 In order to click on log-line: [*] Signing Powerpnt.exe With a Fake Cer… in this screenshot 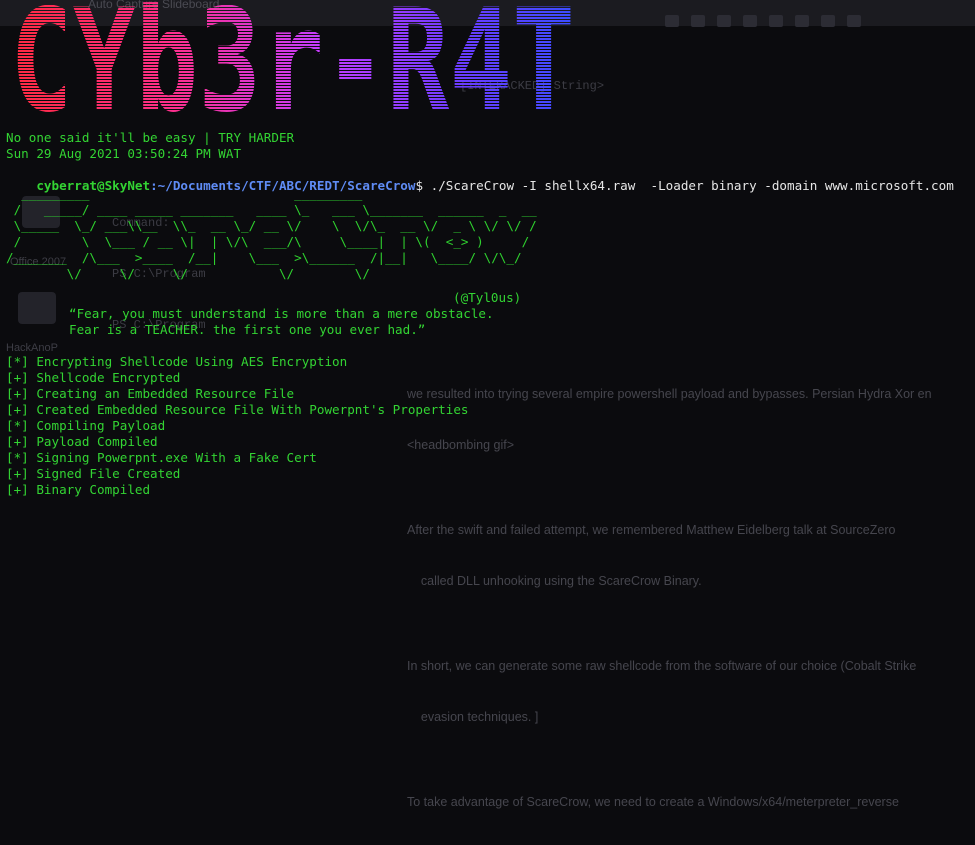, I will do `click(161, 457)`.